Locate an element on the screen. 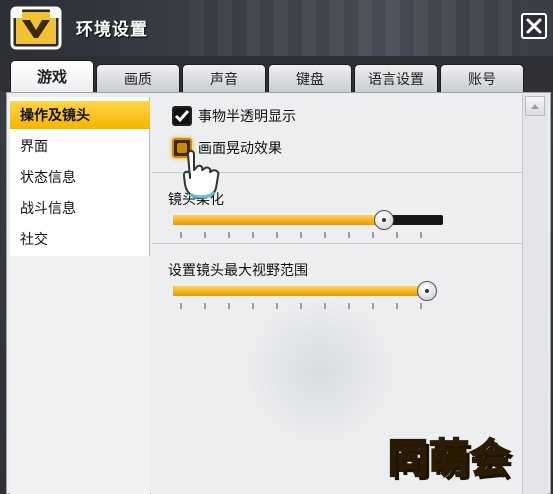  max-view-range-label: 设置镜头最大视野范围 is located at coordinates (238, 271).